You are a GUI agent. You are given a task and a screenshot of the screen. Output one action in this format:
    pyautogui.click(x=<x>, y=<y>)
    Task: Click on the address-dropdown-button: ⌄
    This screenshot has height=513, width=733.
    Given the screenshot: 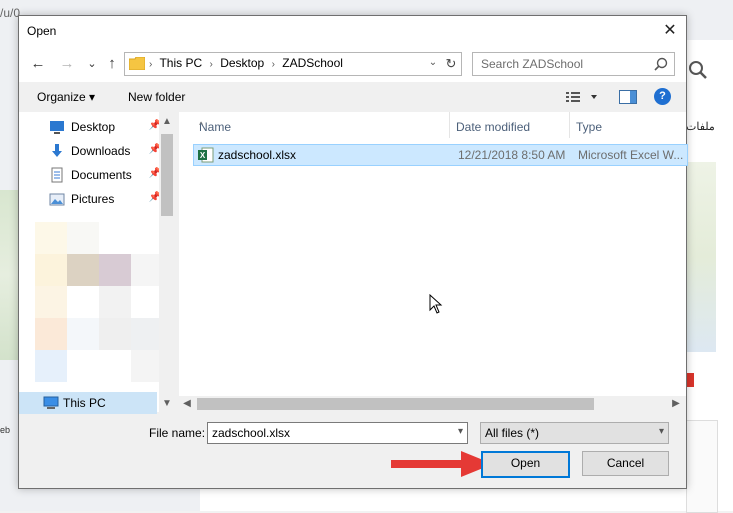 What is the action you would take?
    pyautogui.click(x=433, y=63)
    